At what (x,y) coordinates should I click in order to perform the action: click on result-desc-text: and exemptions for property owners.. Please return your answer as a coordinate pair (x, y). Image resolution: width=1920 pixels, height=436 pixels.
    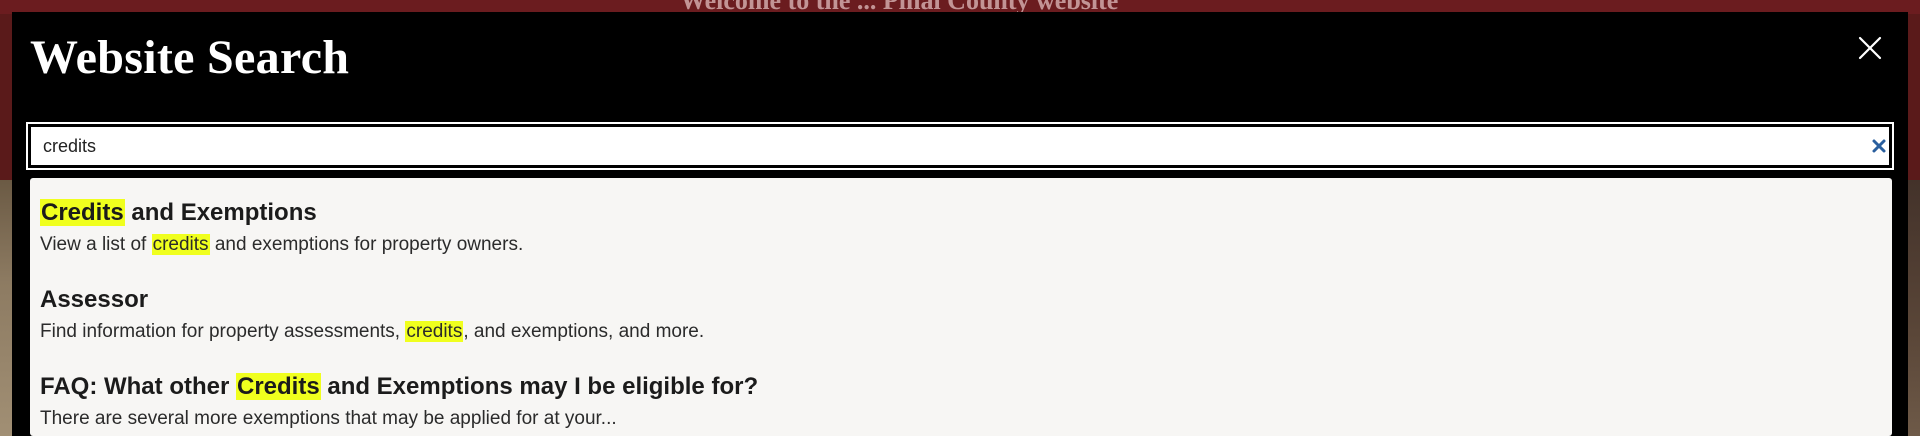
    Looking at the image, I should click on (366, 244).